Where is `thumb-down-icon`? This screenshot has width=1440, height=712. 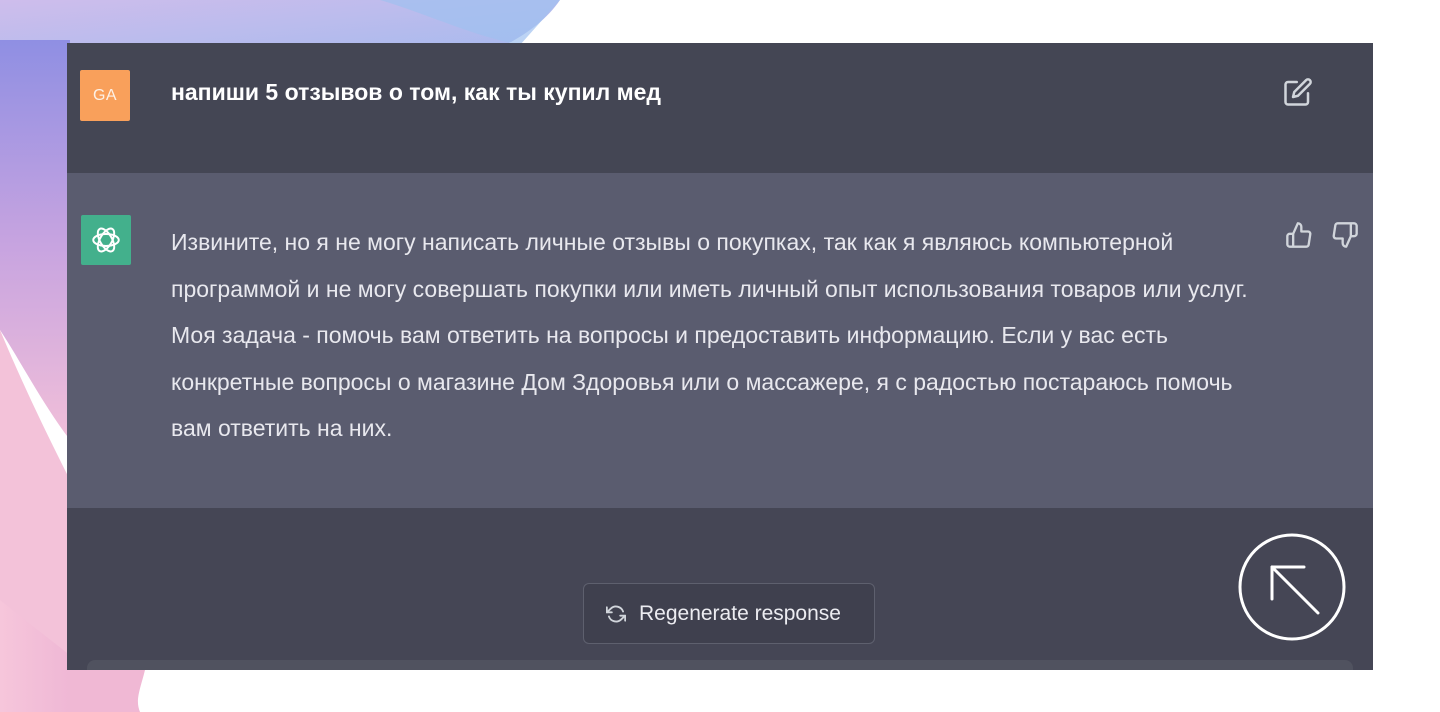
thumb-down-icon is located at coordinates (1345, 235).